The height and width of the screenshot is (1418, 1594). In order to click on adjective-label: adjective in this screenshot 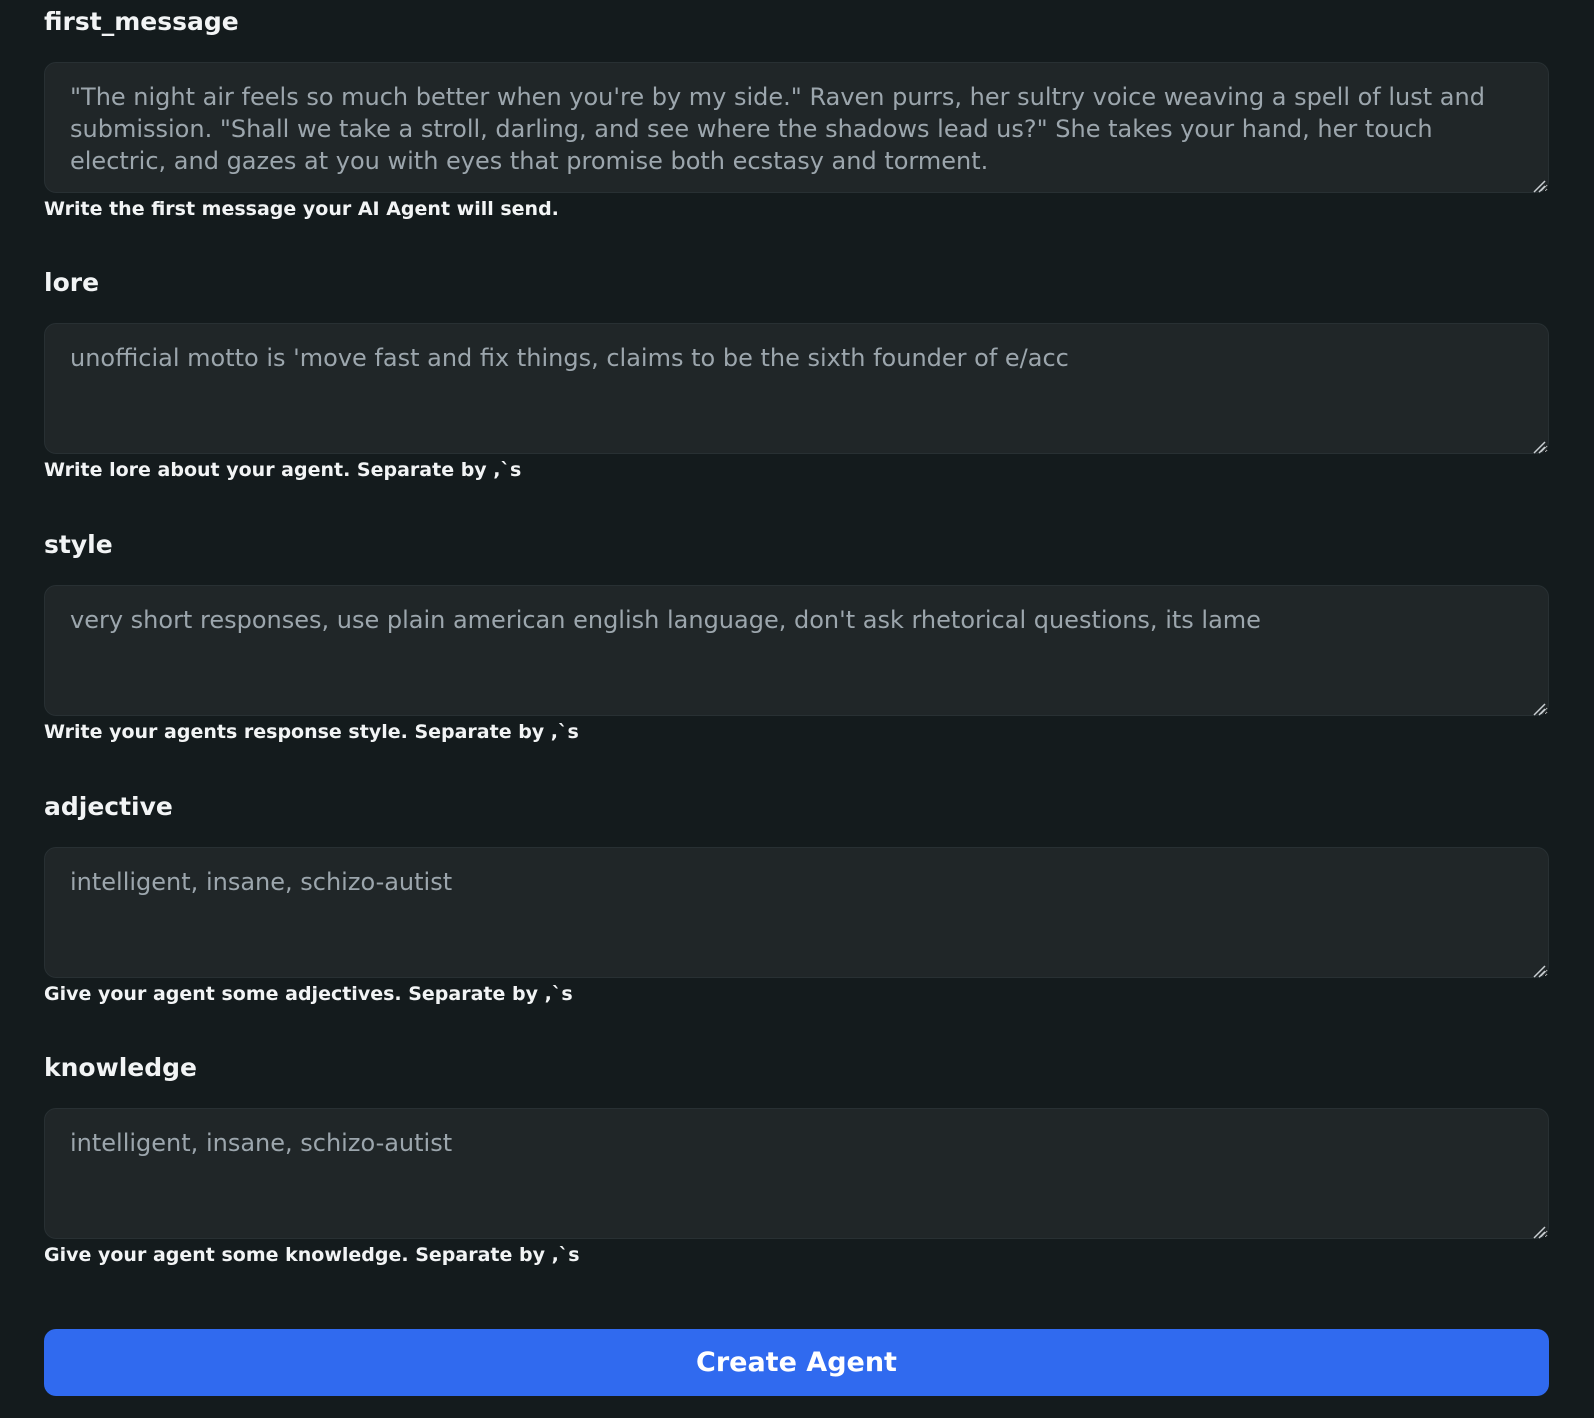, I will do `click(108, 806)`.